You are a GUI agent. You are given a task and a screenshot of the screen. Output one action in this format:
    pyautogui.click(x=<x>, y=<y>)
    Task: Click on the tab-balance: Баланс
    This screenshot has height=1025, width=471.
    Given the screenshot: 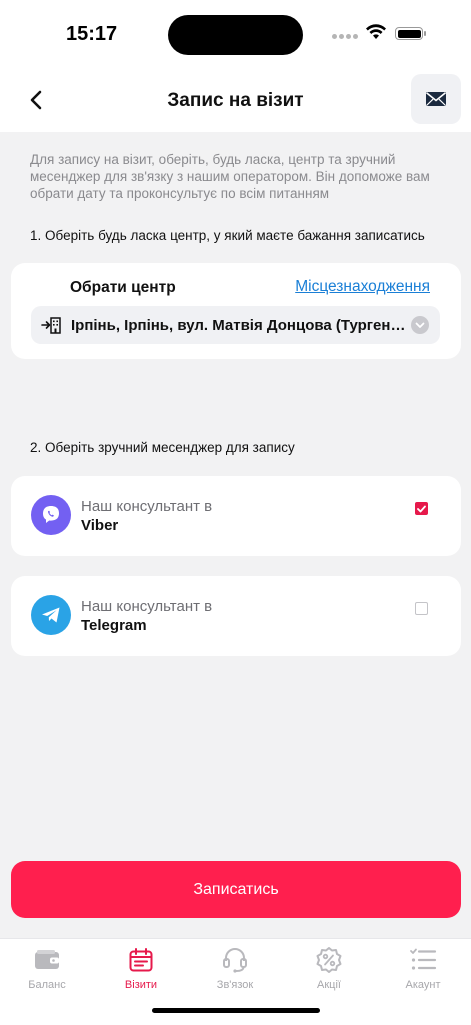 What is the action you would take?
    pyautogui.click(x=47, y=969)
    